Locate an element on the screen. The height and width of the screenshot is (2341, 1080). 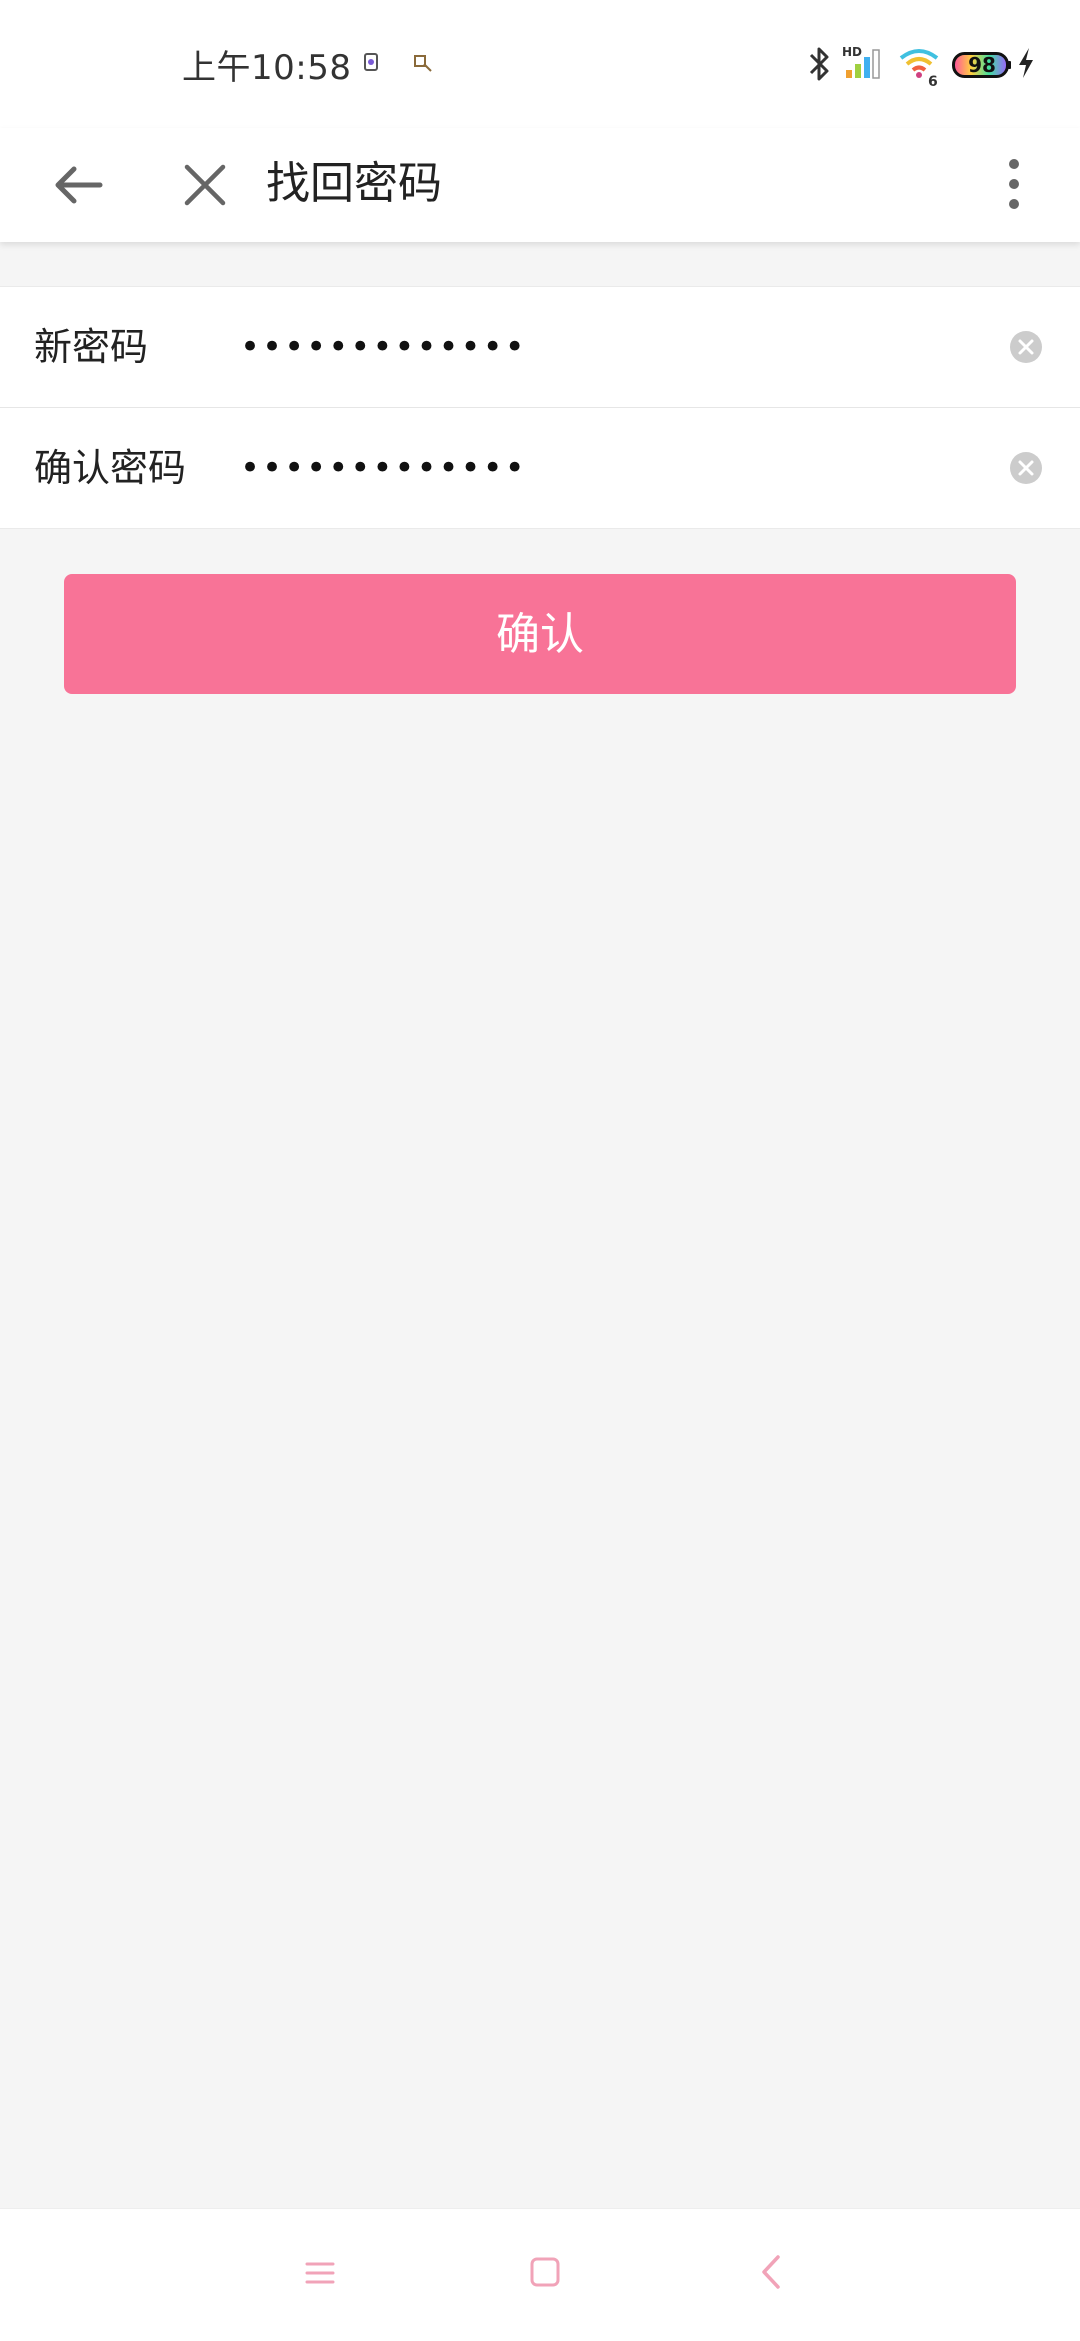
close-button is located at coordinates (205, 185).